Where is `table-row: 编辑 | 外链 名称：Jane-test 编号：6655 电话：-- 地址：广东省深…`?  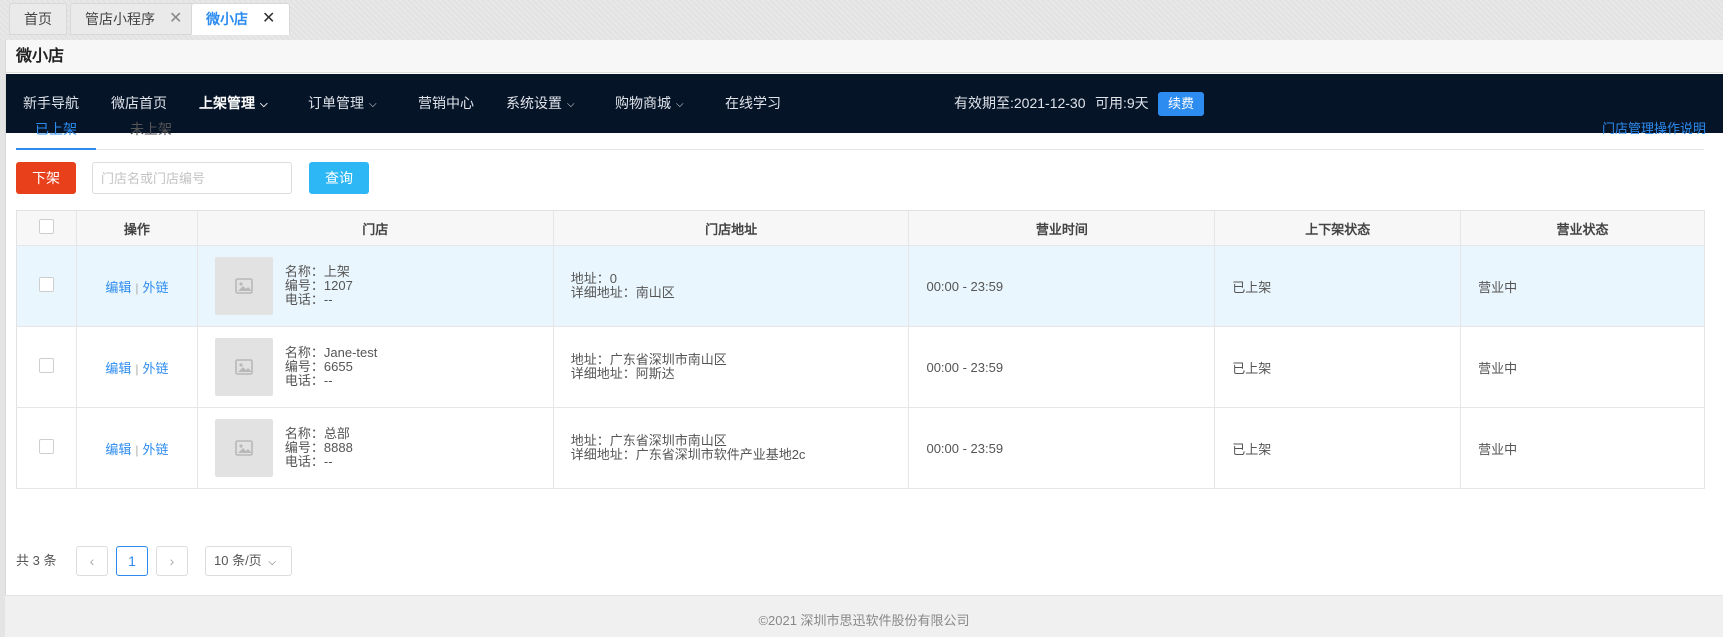
table-row: 编辑 | 外链 名称：Jane-test 编号：6655 电话：-- 地址：广东省深… is located at coordinates (860, 367).